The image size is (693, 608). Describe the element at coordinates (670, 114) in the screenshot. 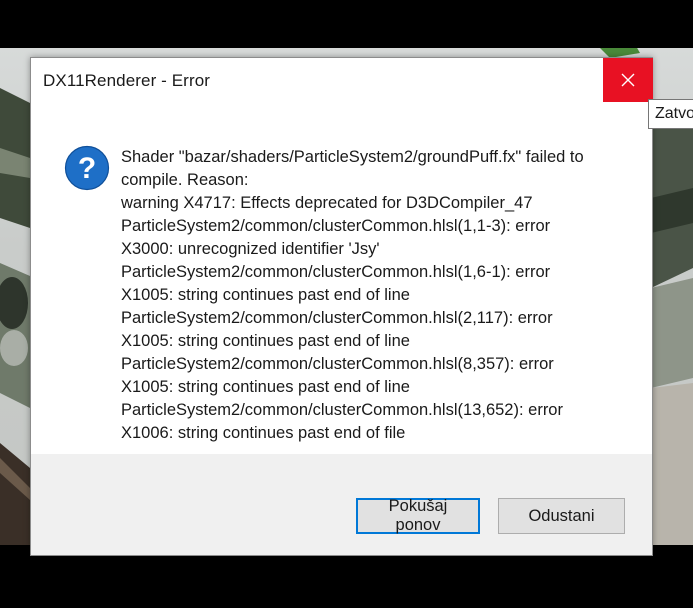

I see `close-tooltip: Zatvo` at that location.